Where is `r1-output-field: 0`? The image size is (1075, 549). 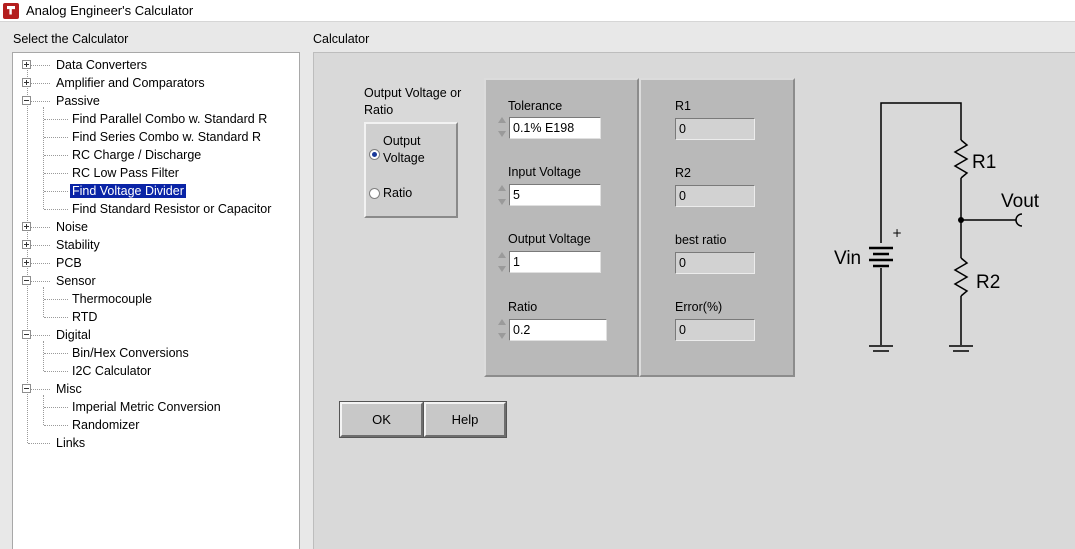 r1-output-field: 0 is located at coordinates (715, 129).